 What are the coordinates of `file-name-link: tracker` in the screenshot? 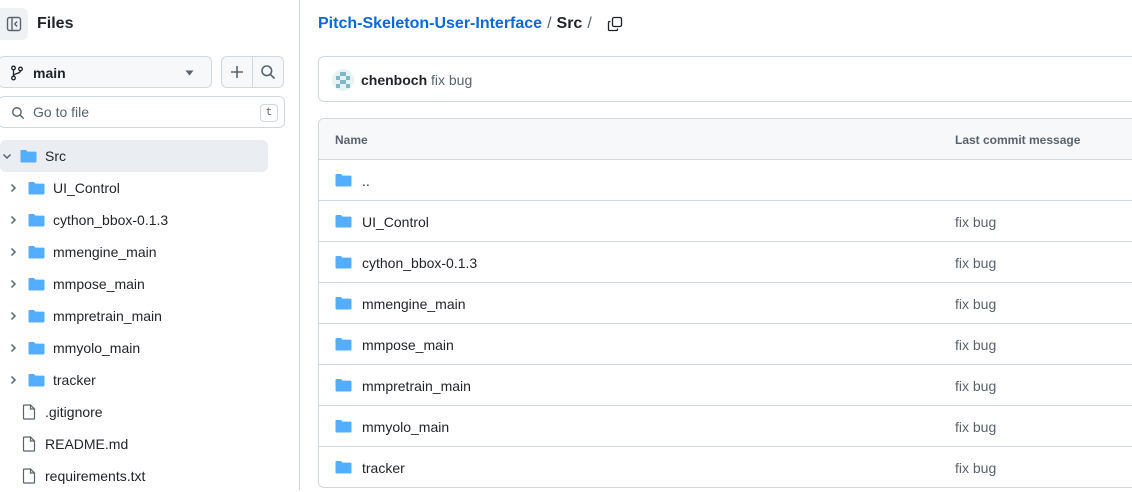 It's located at (383, 468).